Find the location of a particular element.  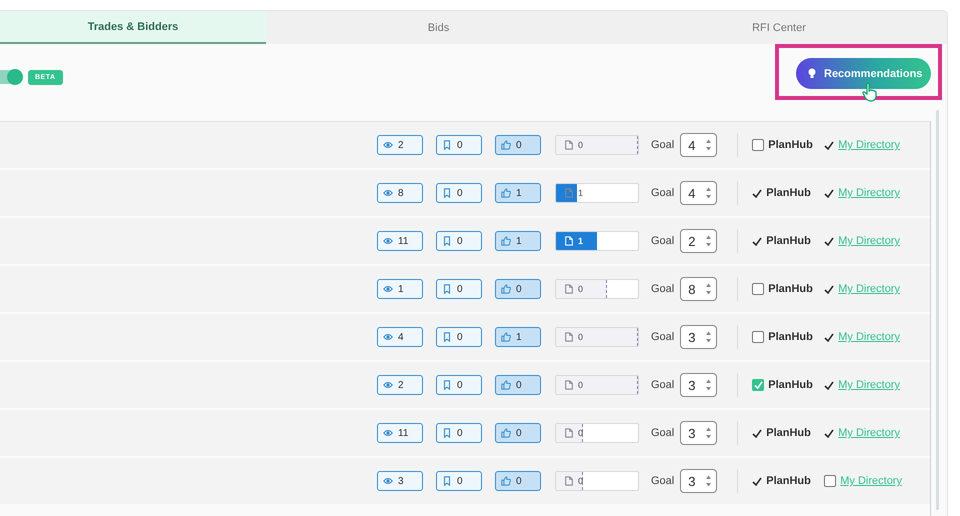

lightbulb-icon is located at coordinates (812, 73).